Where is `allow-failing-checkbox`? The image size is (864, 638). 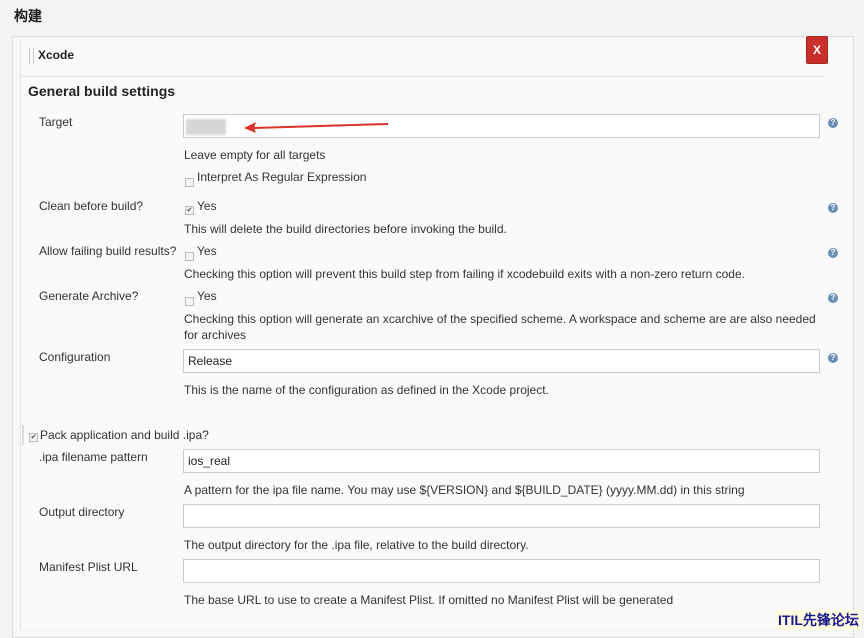
allow-failing-checkbox is located at coordinates (189, 256).